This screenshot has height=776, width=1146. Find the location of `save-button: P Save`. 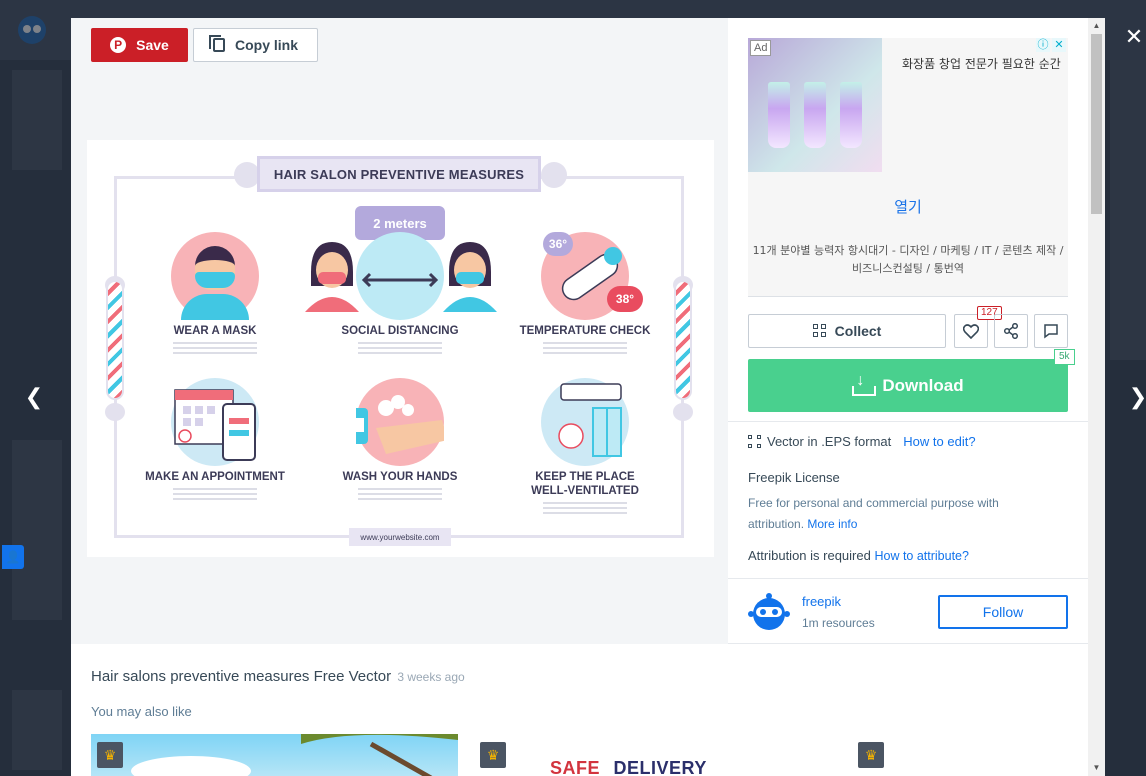

save-button: P Save is located at coordinates (139, 45).